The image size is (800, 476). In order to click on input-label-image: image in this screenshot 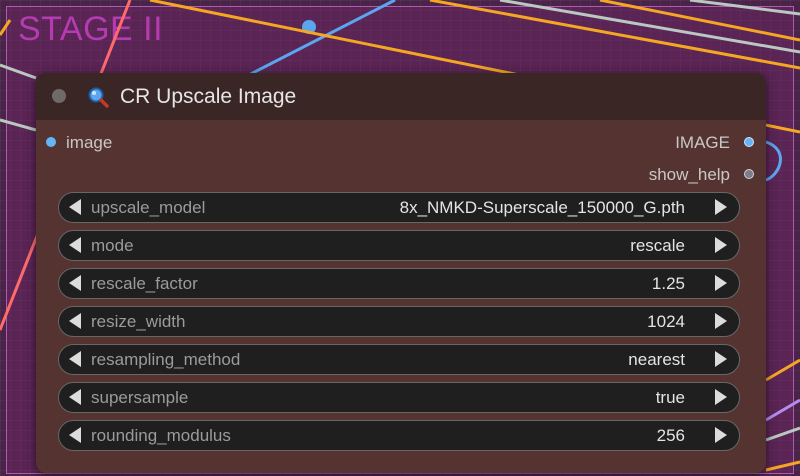, I will do `click(89, 142)`.